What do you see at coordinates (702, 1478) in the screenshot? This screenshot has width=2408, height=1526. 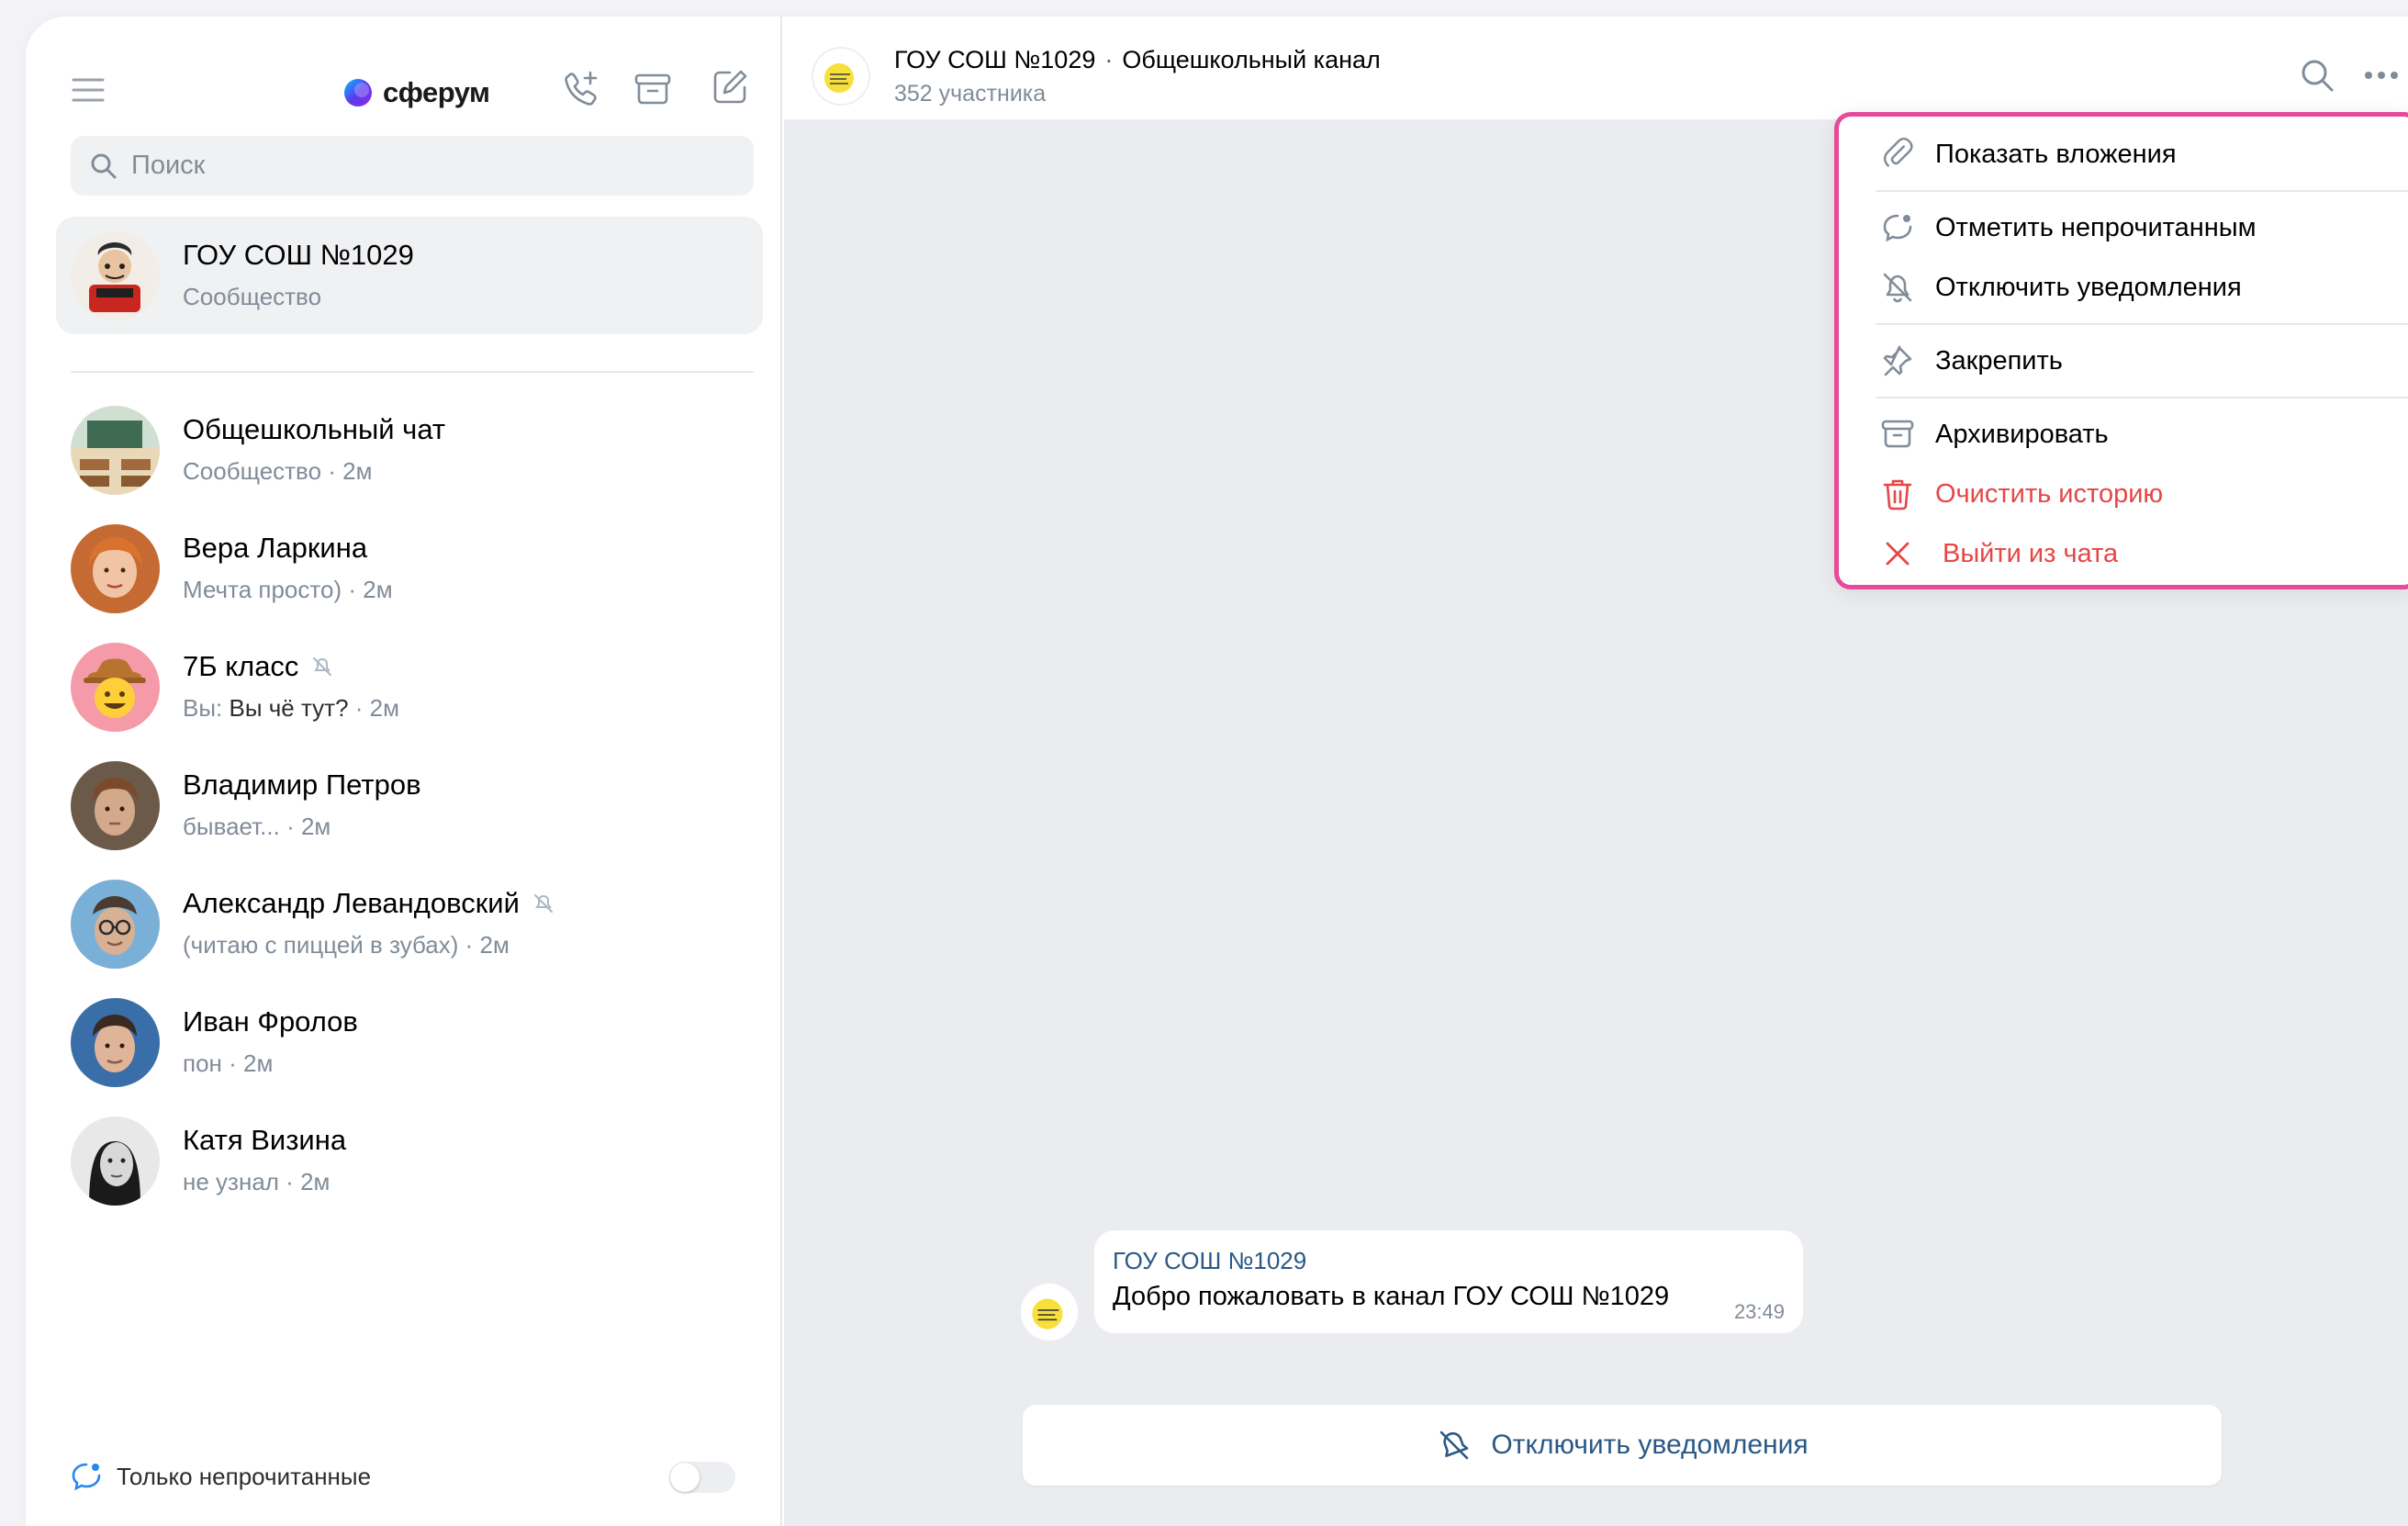 I see `unread-only-toggle` at bounding box center [702, 1478].